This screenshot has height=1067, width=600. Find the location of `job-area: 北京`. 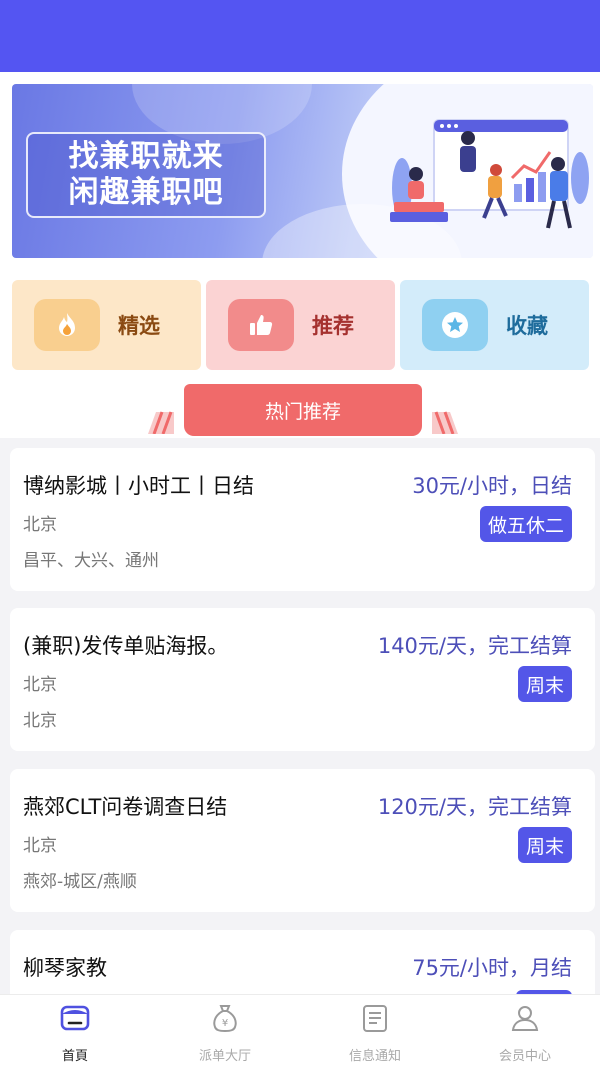

job-area: 北京 is located at coordinates (40, 721).